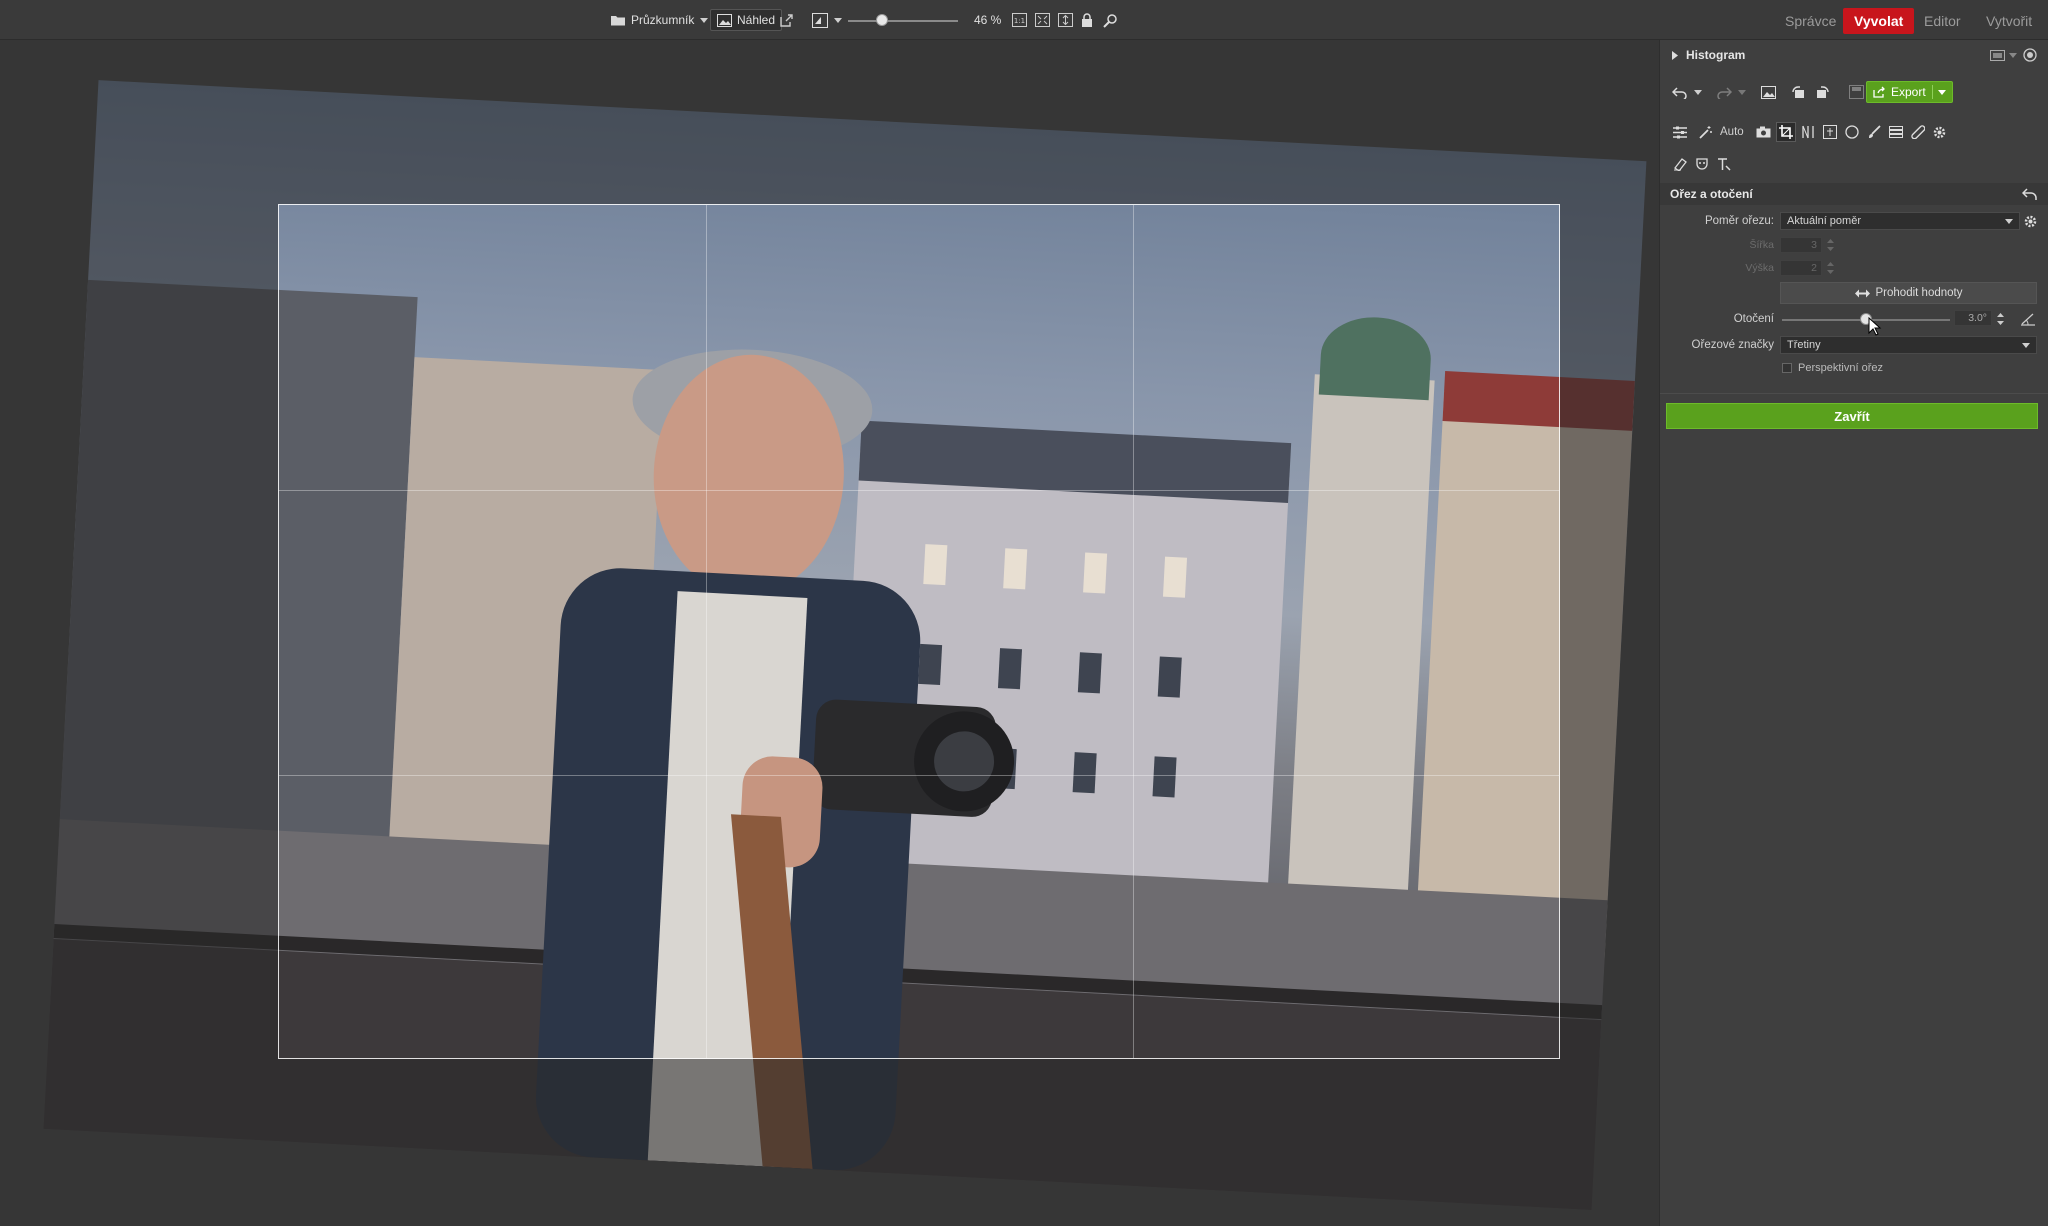 This screenshot has width=2048, height=1226. What do you see at coordinates (827, 20) in the screenshot?
I see `compare-button` at bounding box center [827, 20].